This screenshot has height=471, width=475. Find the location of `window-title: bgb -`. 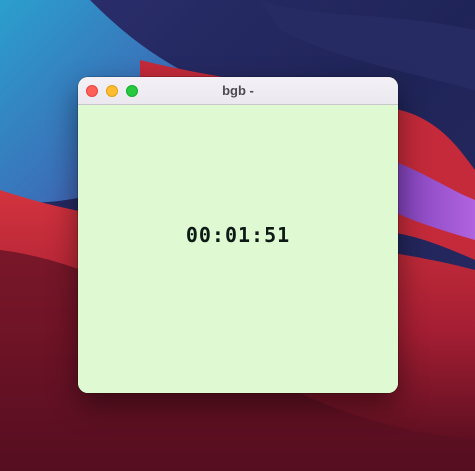

window-title: bgb - is located at coordinates (238, 90).